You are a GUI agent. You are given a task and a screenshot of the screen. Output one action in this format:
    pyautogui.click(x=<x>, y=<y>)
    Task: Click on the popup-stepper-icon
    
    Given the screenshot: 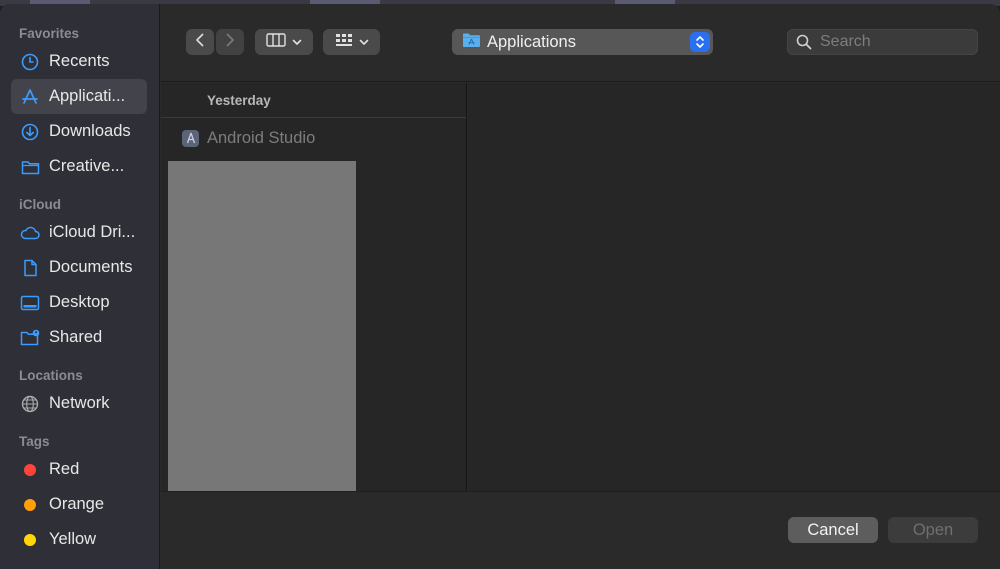 What is the action you would take?
    pyautogui.click(x=700, y=42)
    